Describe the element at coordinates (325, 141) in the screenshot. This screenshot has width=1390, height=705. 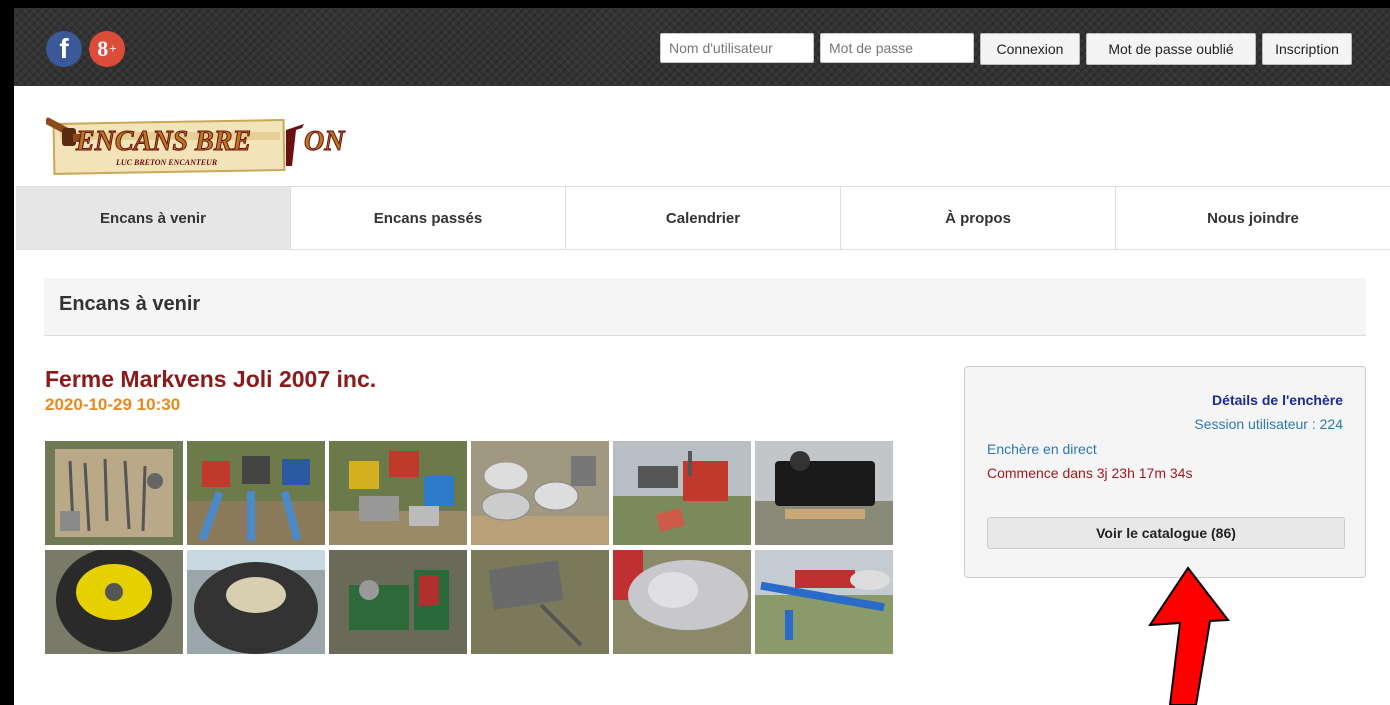
I see `logo-main-text-end: ON` at that location.